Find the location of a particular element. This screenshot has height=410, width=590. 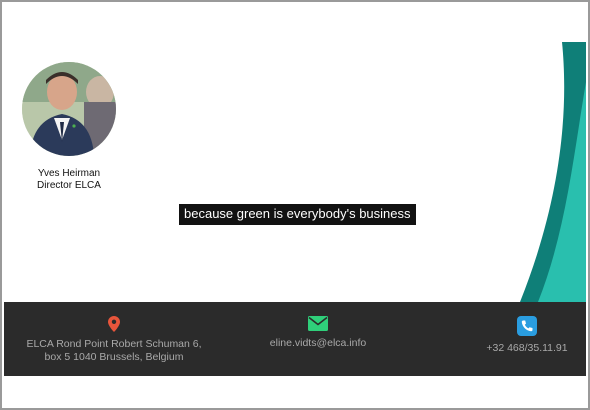

phone-contact: +32 468/35.11.91 is located at coordinates (527, 335).